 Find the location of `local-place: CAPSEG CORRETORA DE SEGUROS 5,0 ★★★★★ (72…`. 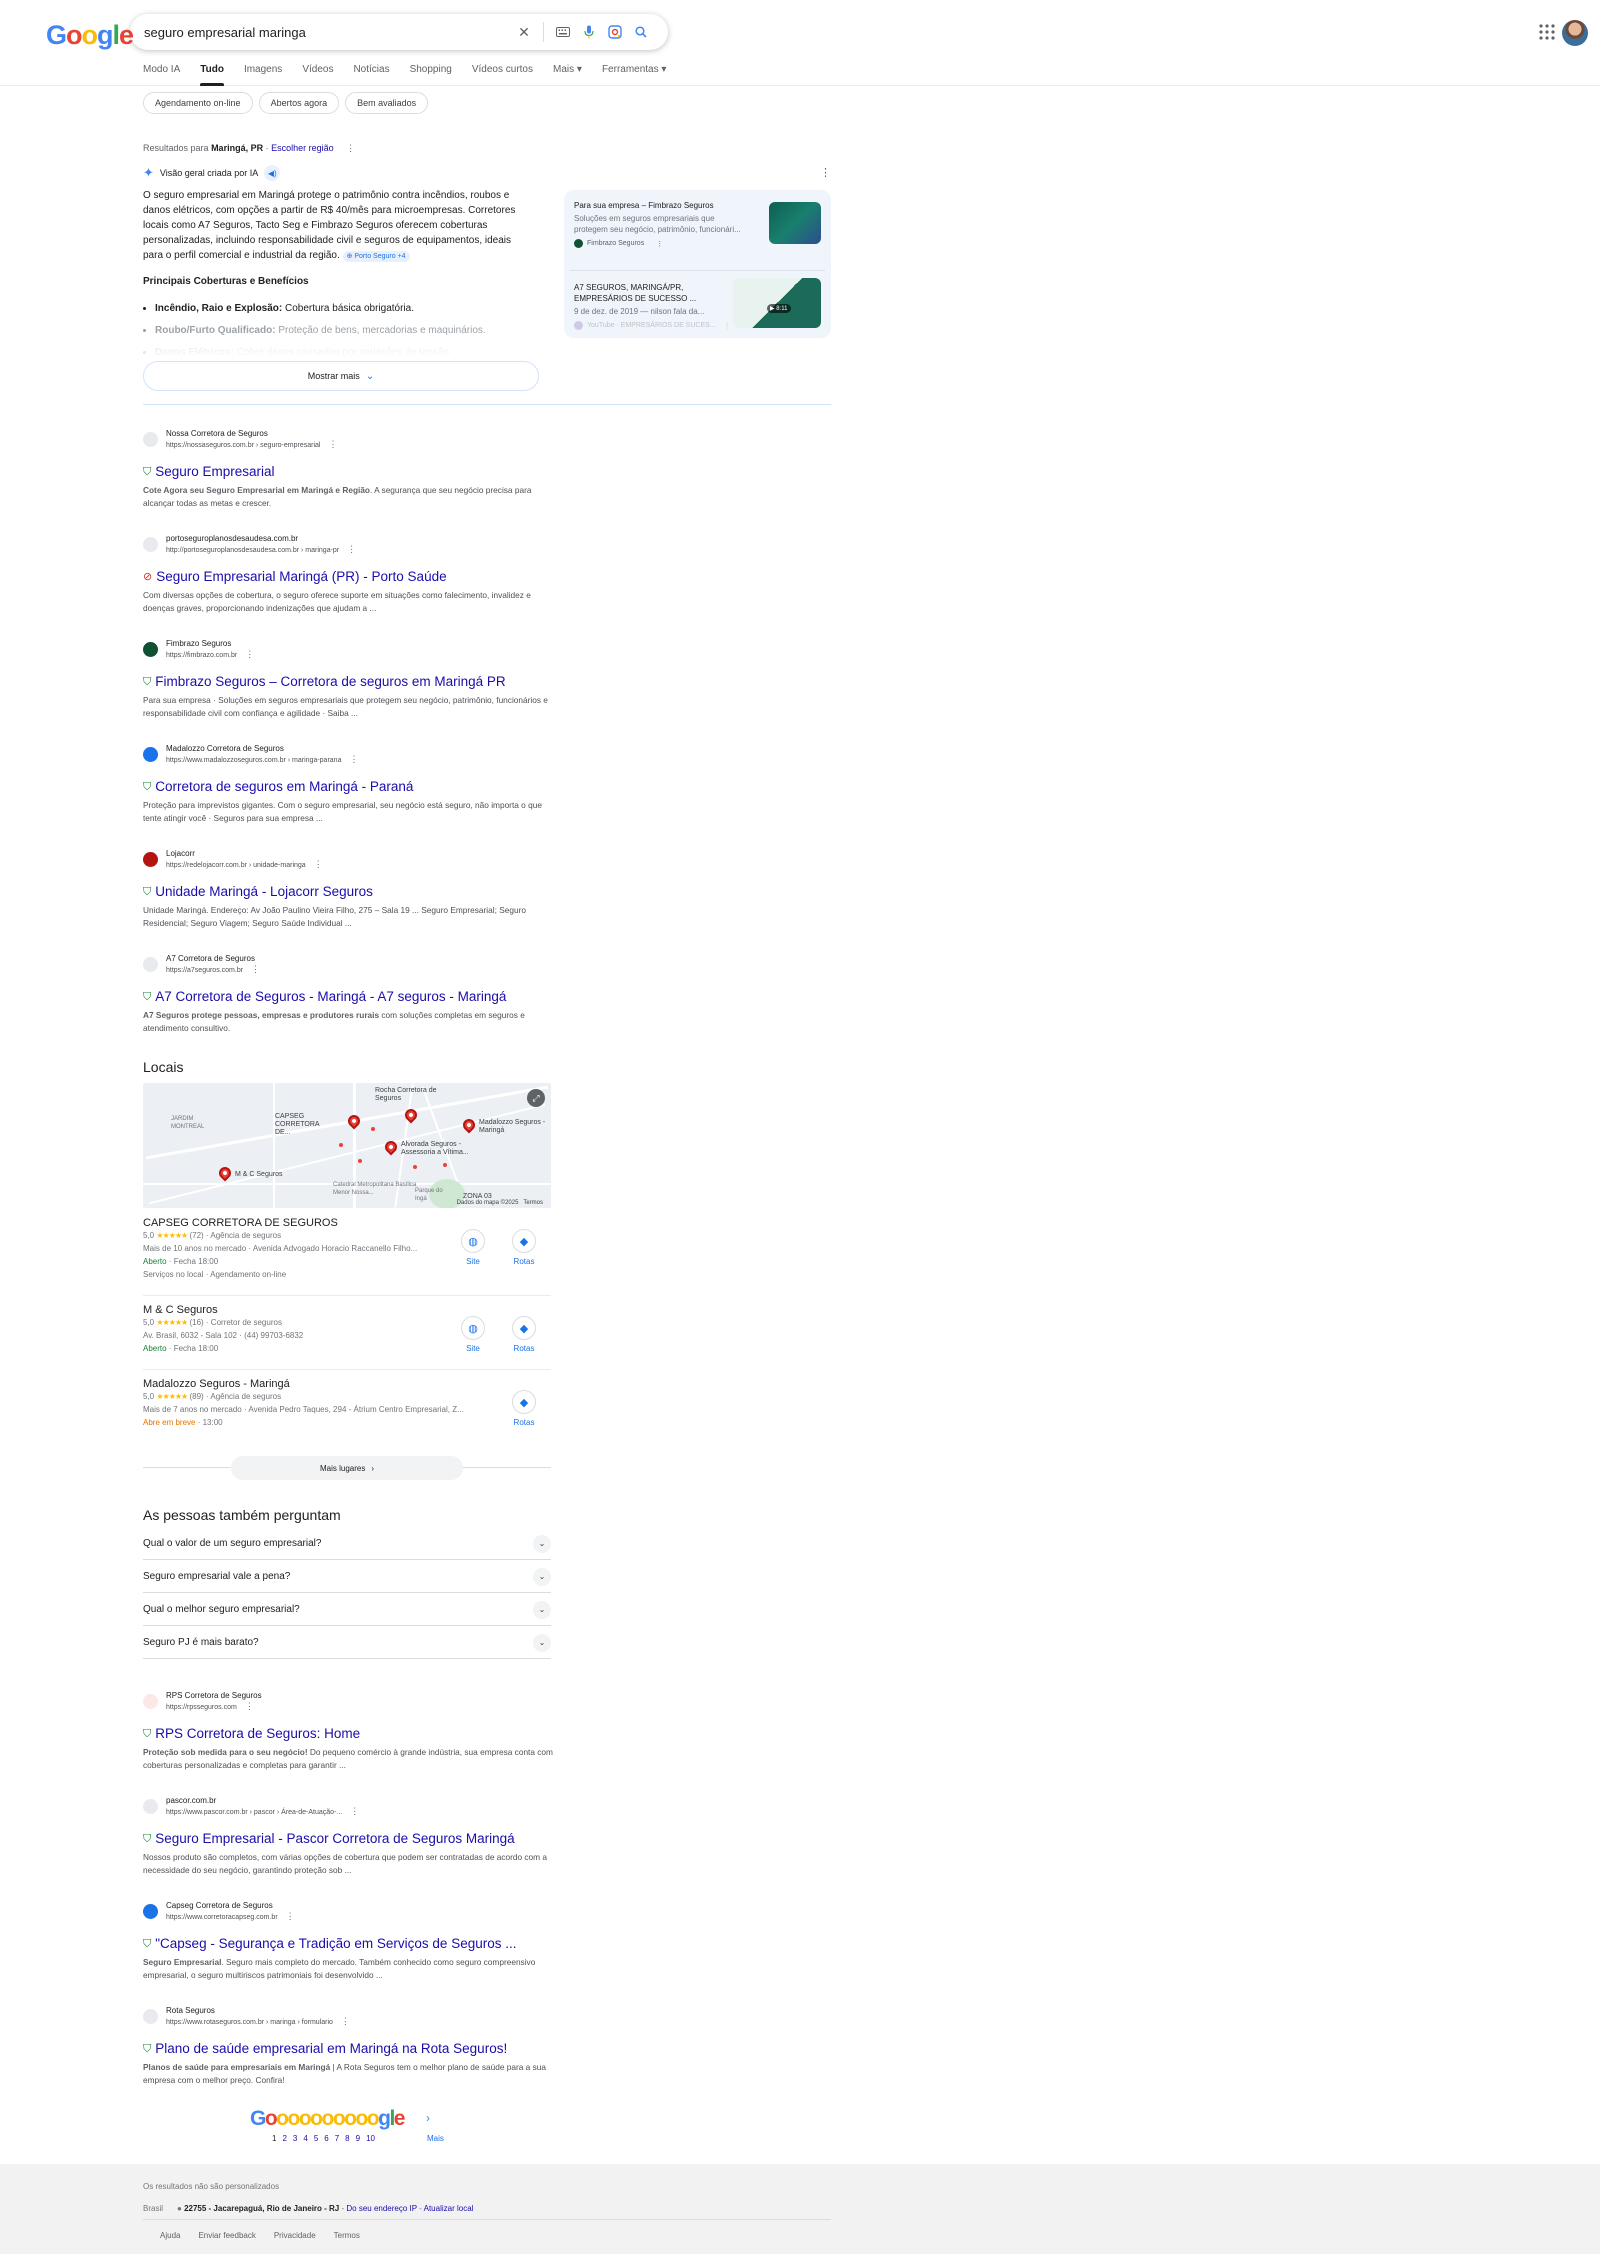

local-place: CAPSEG CORRETORA DE SEGUROS 5,0 ★★★★★ (72… is located at coordinates (347, 1249).